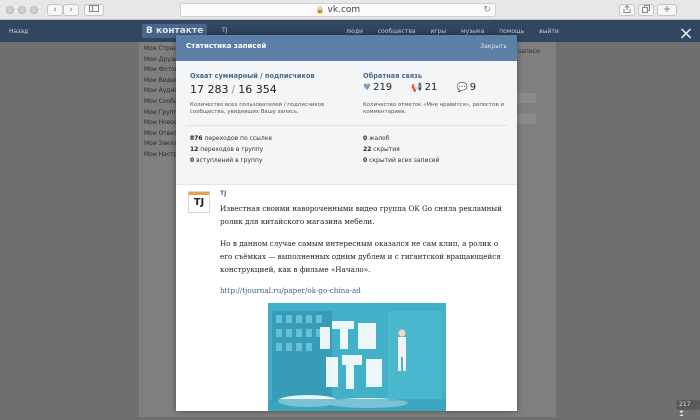  Describe the element at coordinates (226, 46) in the screenshot. I see `modal-title: Статистика записей` at that location.